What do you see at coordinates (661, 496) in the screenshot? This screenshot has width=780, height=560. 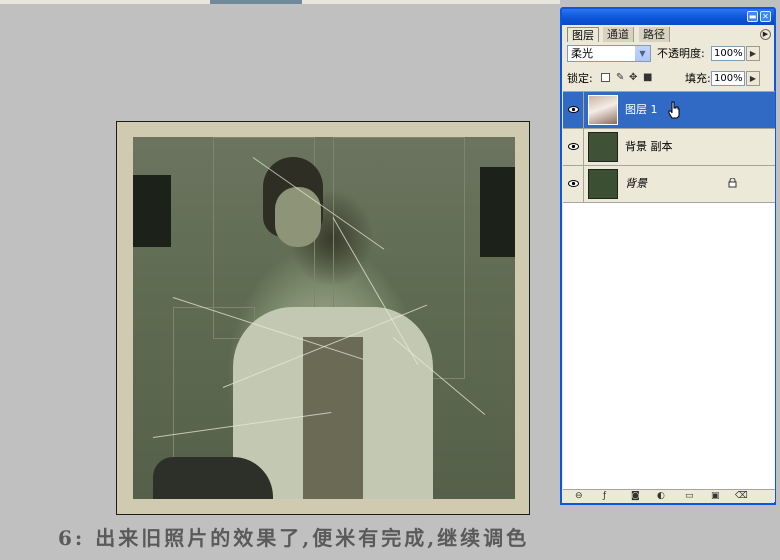 I see `adjustment-layer-icon: ◐` at bounding box center [661, 496].